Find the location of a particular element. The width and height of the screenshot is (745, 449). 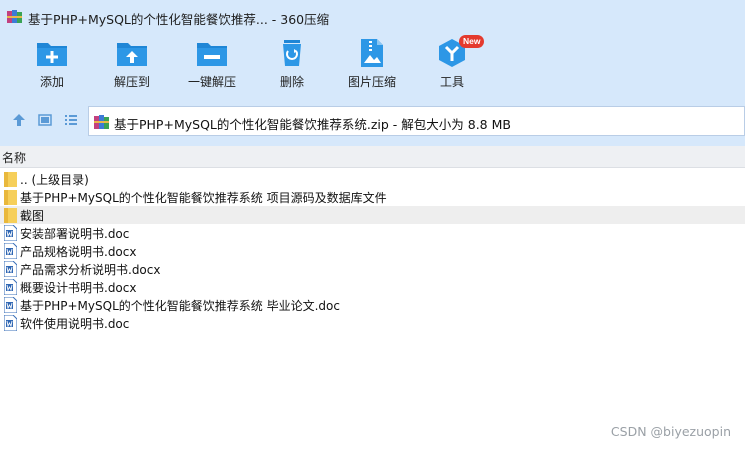

list-item: 安装部署说明书.doc is located at coordinates (372, 233).